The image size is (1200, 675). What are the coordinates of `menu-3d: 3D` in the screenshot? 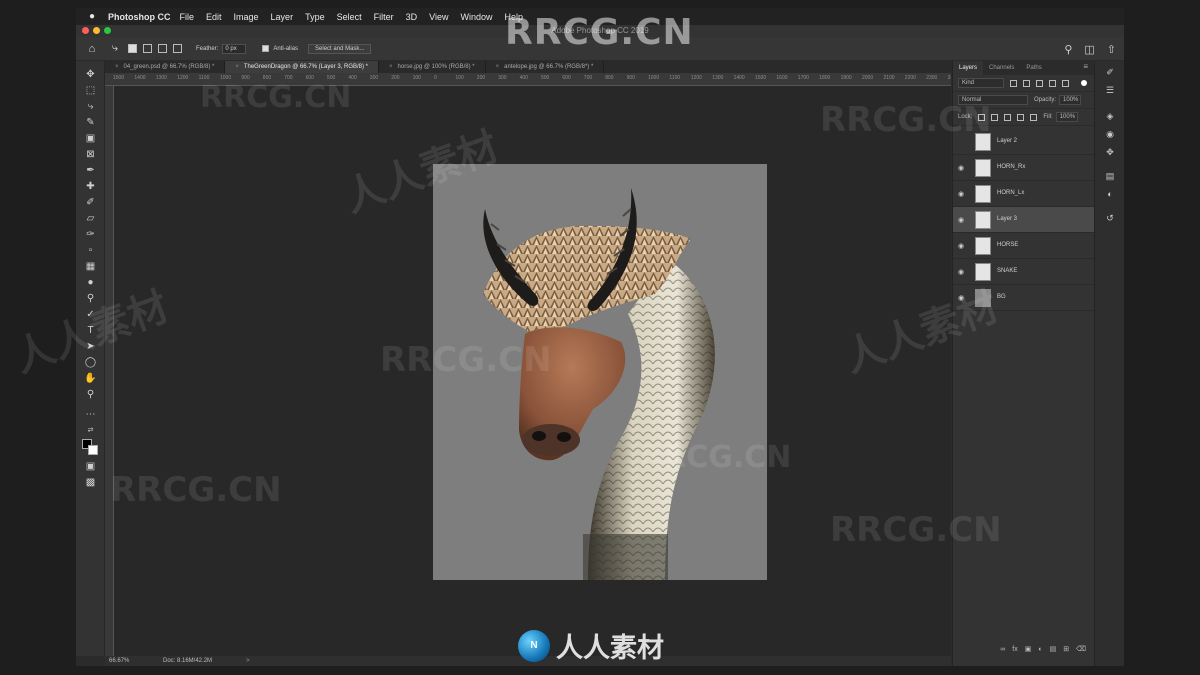 It's located at (412, 17).